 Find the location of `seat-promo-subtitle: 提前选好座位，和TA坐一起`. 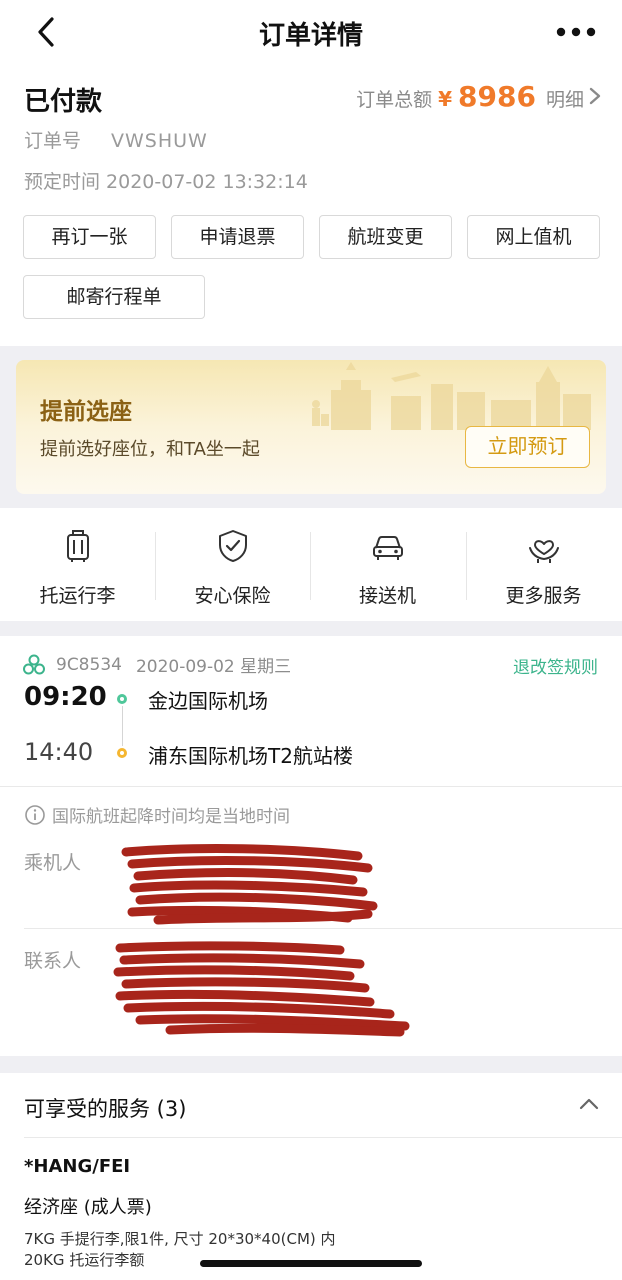

seat-promo-subtitle: 提前选好座位，和TA坐一起 is located at coordinates (150, 449).